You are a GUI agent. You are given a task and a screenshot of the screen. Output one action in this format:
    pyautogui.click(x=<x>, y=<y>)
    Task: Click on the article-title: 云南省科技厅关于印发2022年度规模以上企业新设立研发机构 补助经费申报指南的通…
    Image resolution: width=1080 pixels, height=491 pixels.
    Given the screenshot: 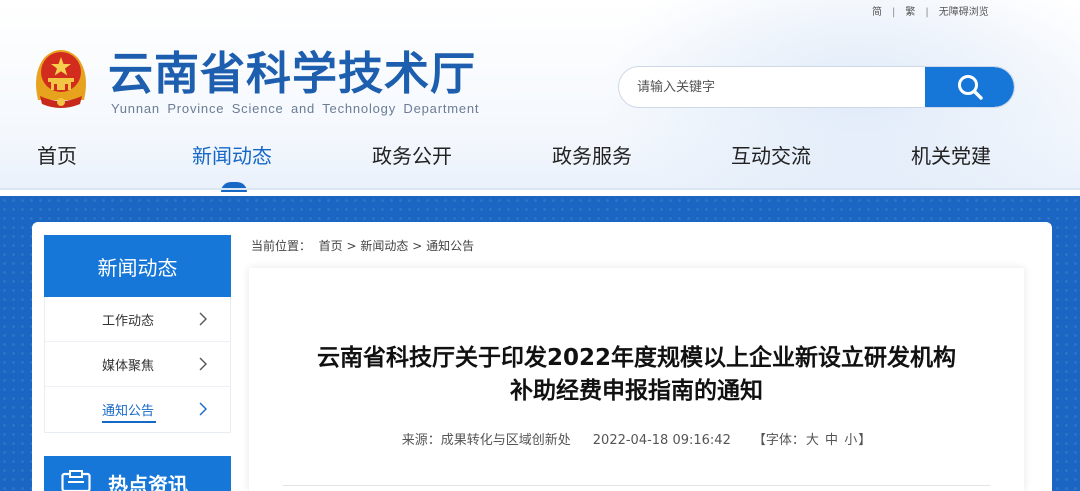 What is the action you would take?
    pyautogui.click(x=636, y=375)
    